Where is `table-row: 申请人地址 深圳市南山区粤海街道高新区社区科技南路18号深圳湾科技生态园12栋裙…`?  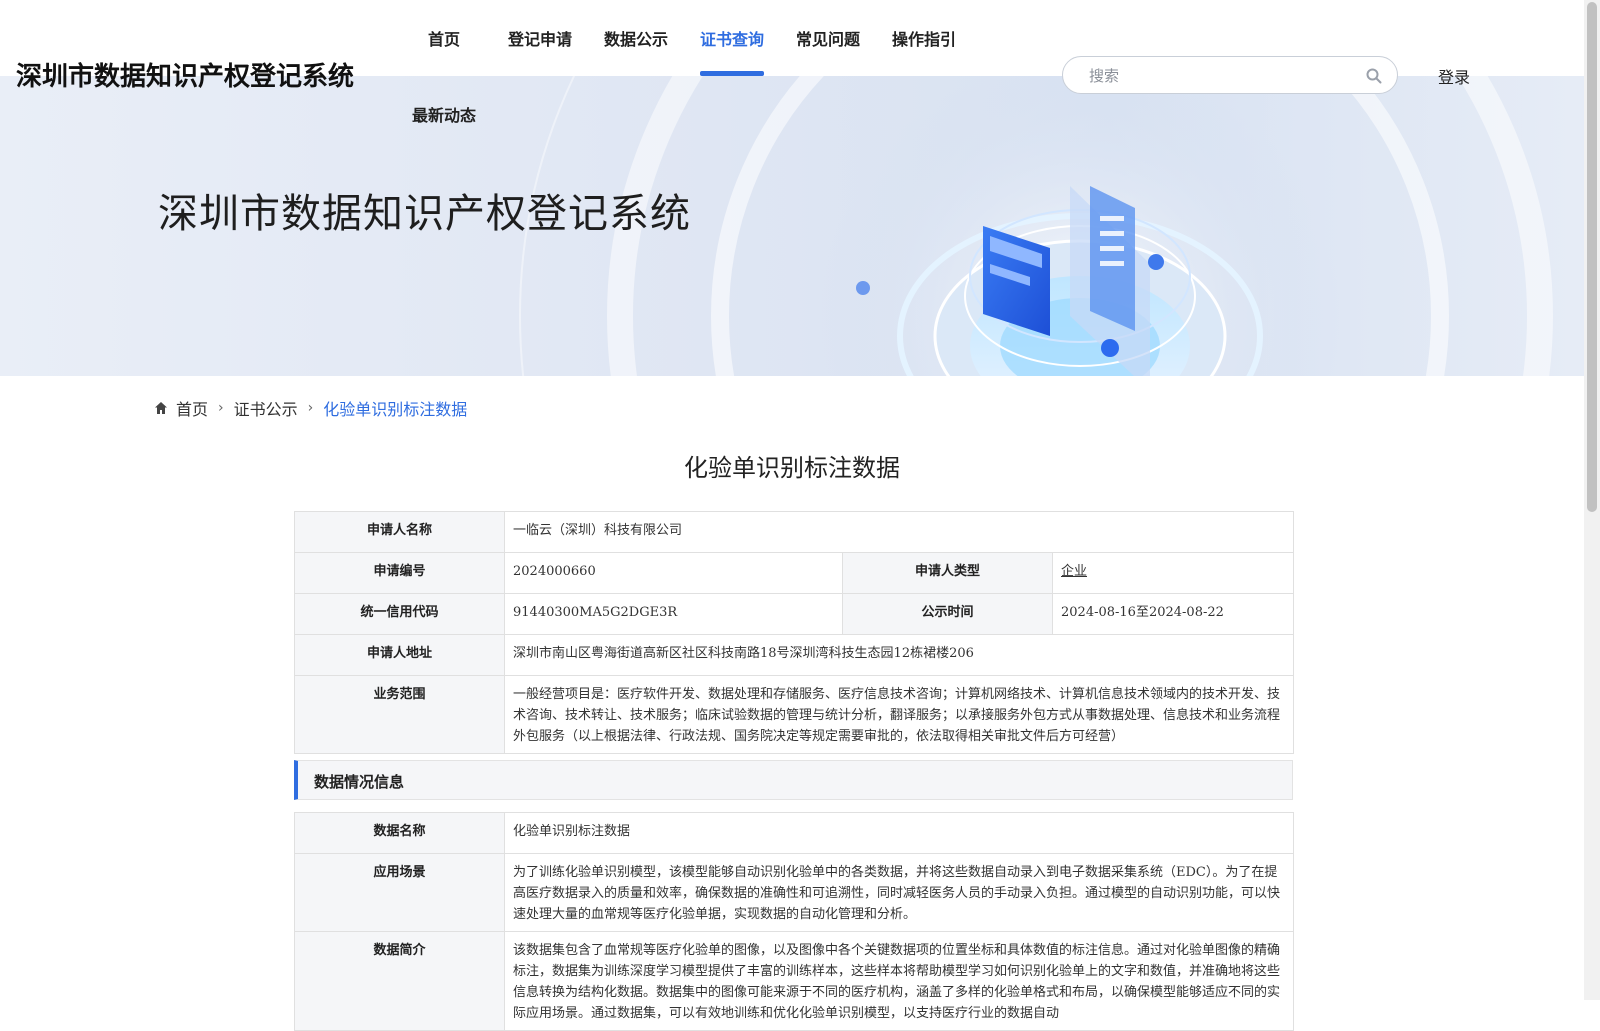 table-row: 申请人地址 深圳市南山区粤海街道高新区社区科技南路18号深圳湾科技生态园12栋裙… is located at coordinates (794, 655).